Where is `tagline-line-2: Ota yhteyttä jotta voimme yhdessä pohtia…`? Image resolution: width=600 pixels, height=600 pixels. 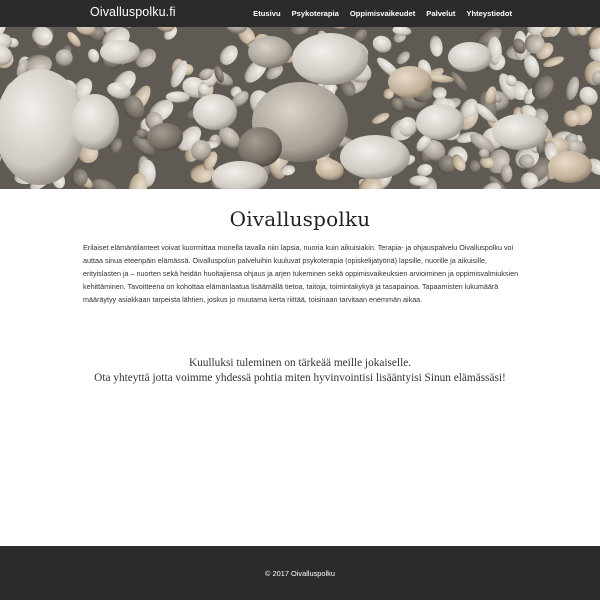
tagline-line-2: Ota yhteyttä jotta voimme yhdessä pohtia… is located at coordinates (300, 378).